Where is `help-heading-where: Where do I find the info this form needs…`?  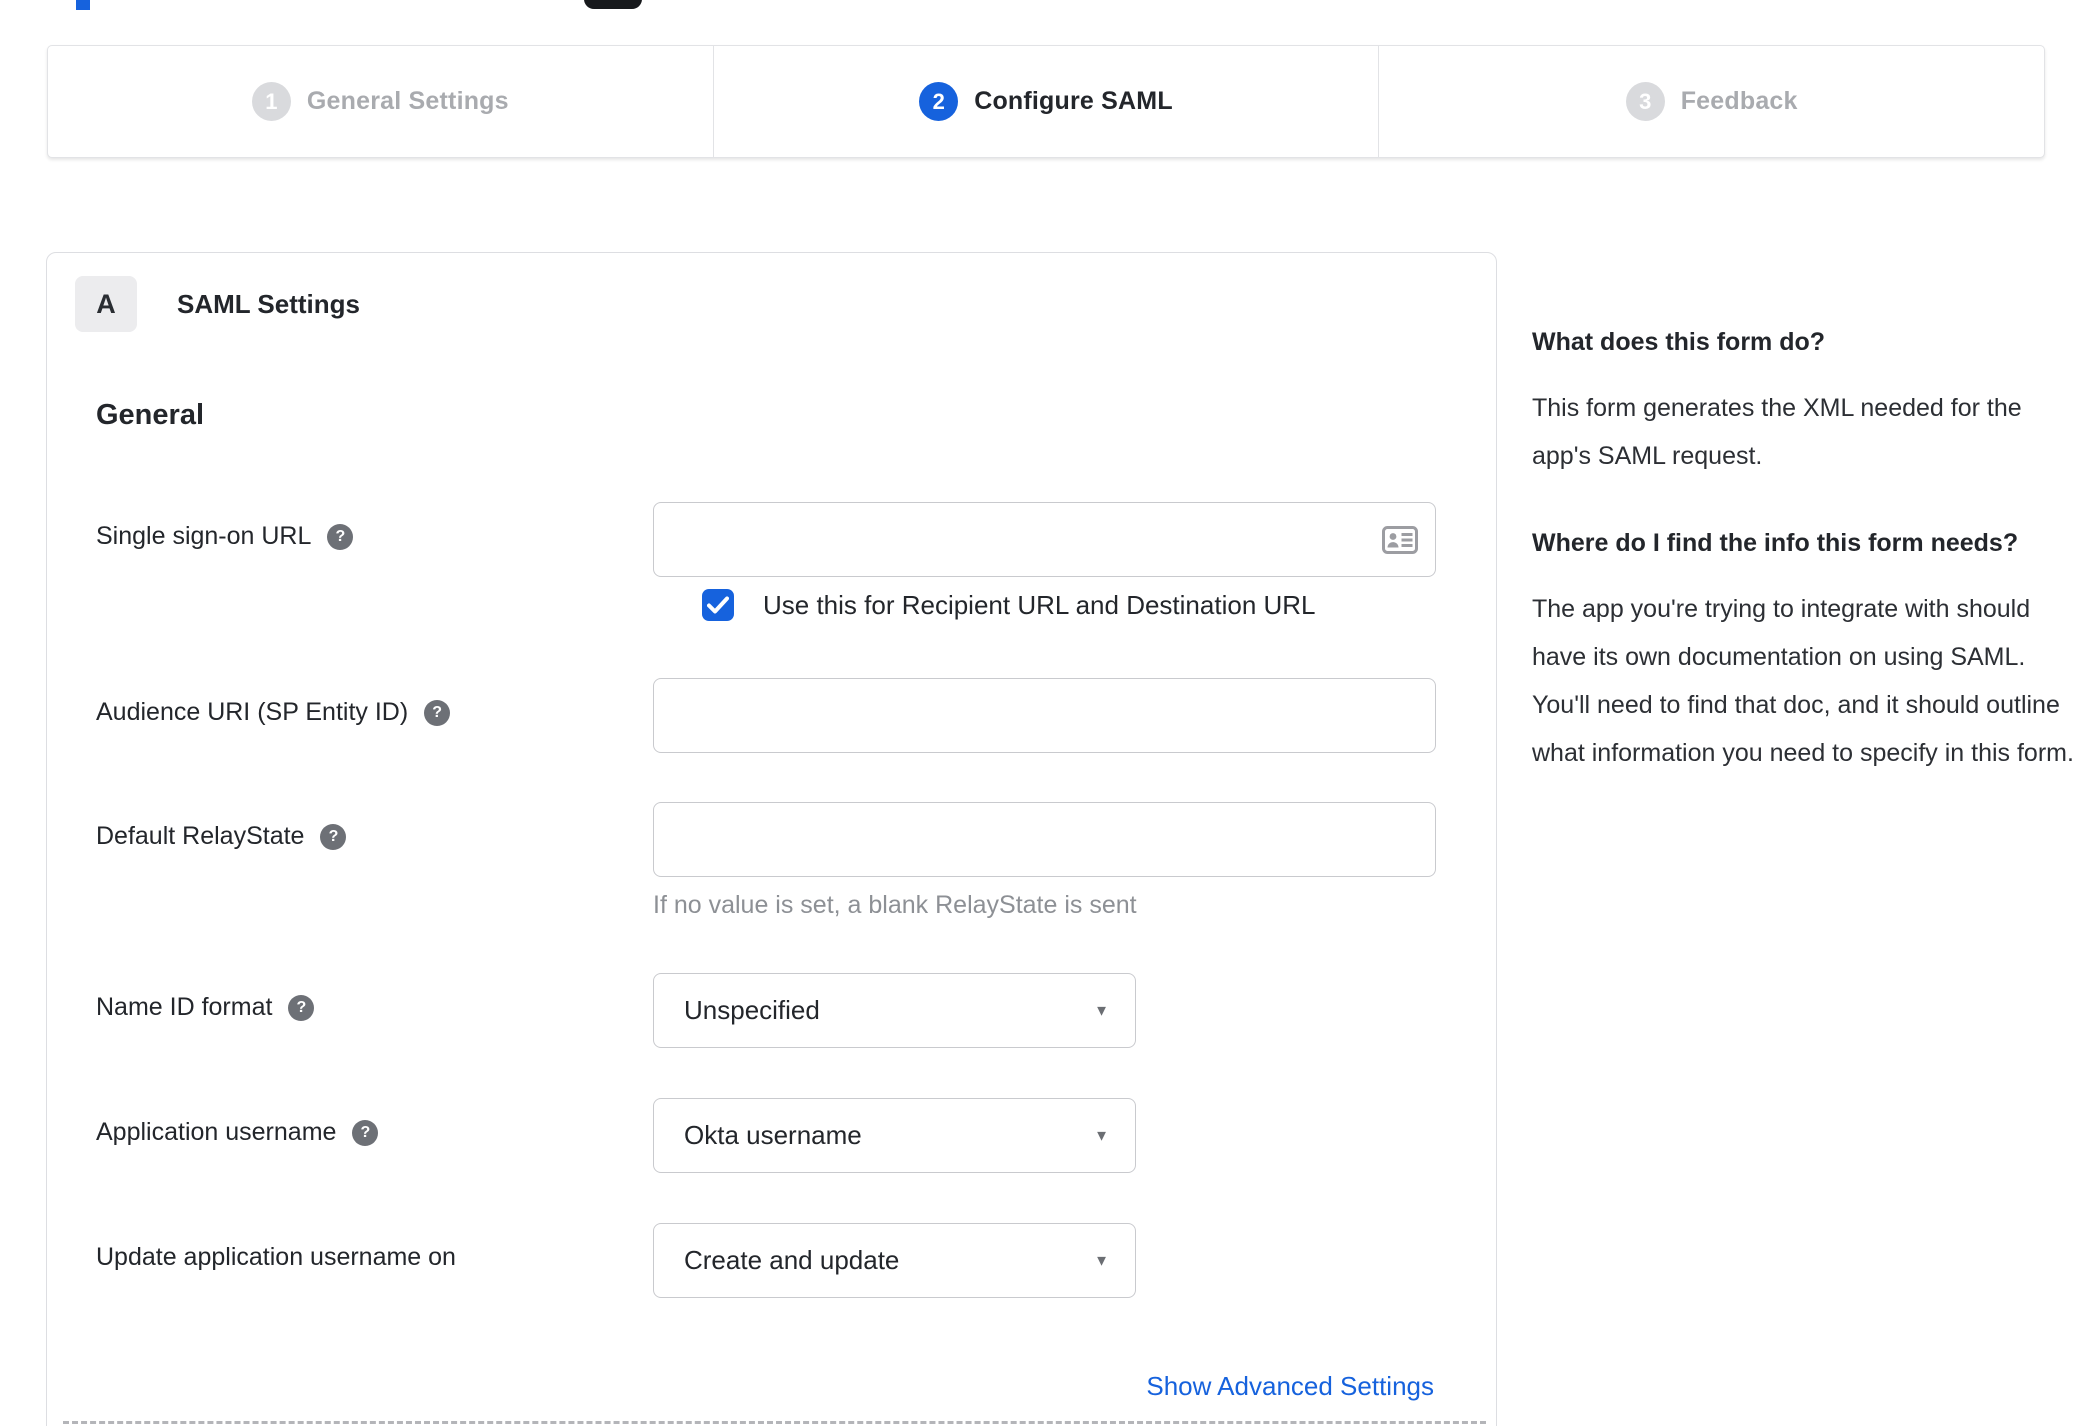 help-heading-where: Where do I find the info this form needs… is located at coordinates (1775, 543).